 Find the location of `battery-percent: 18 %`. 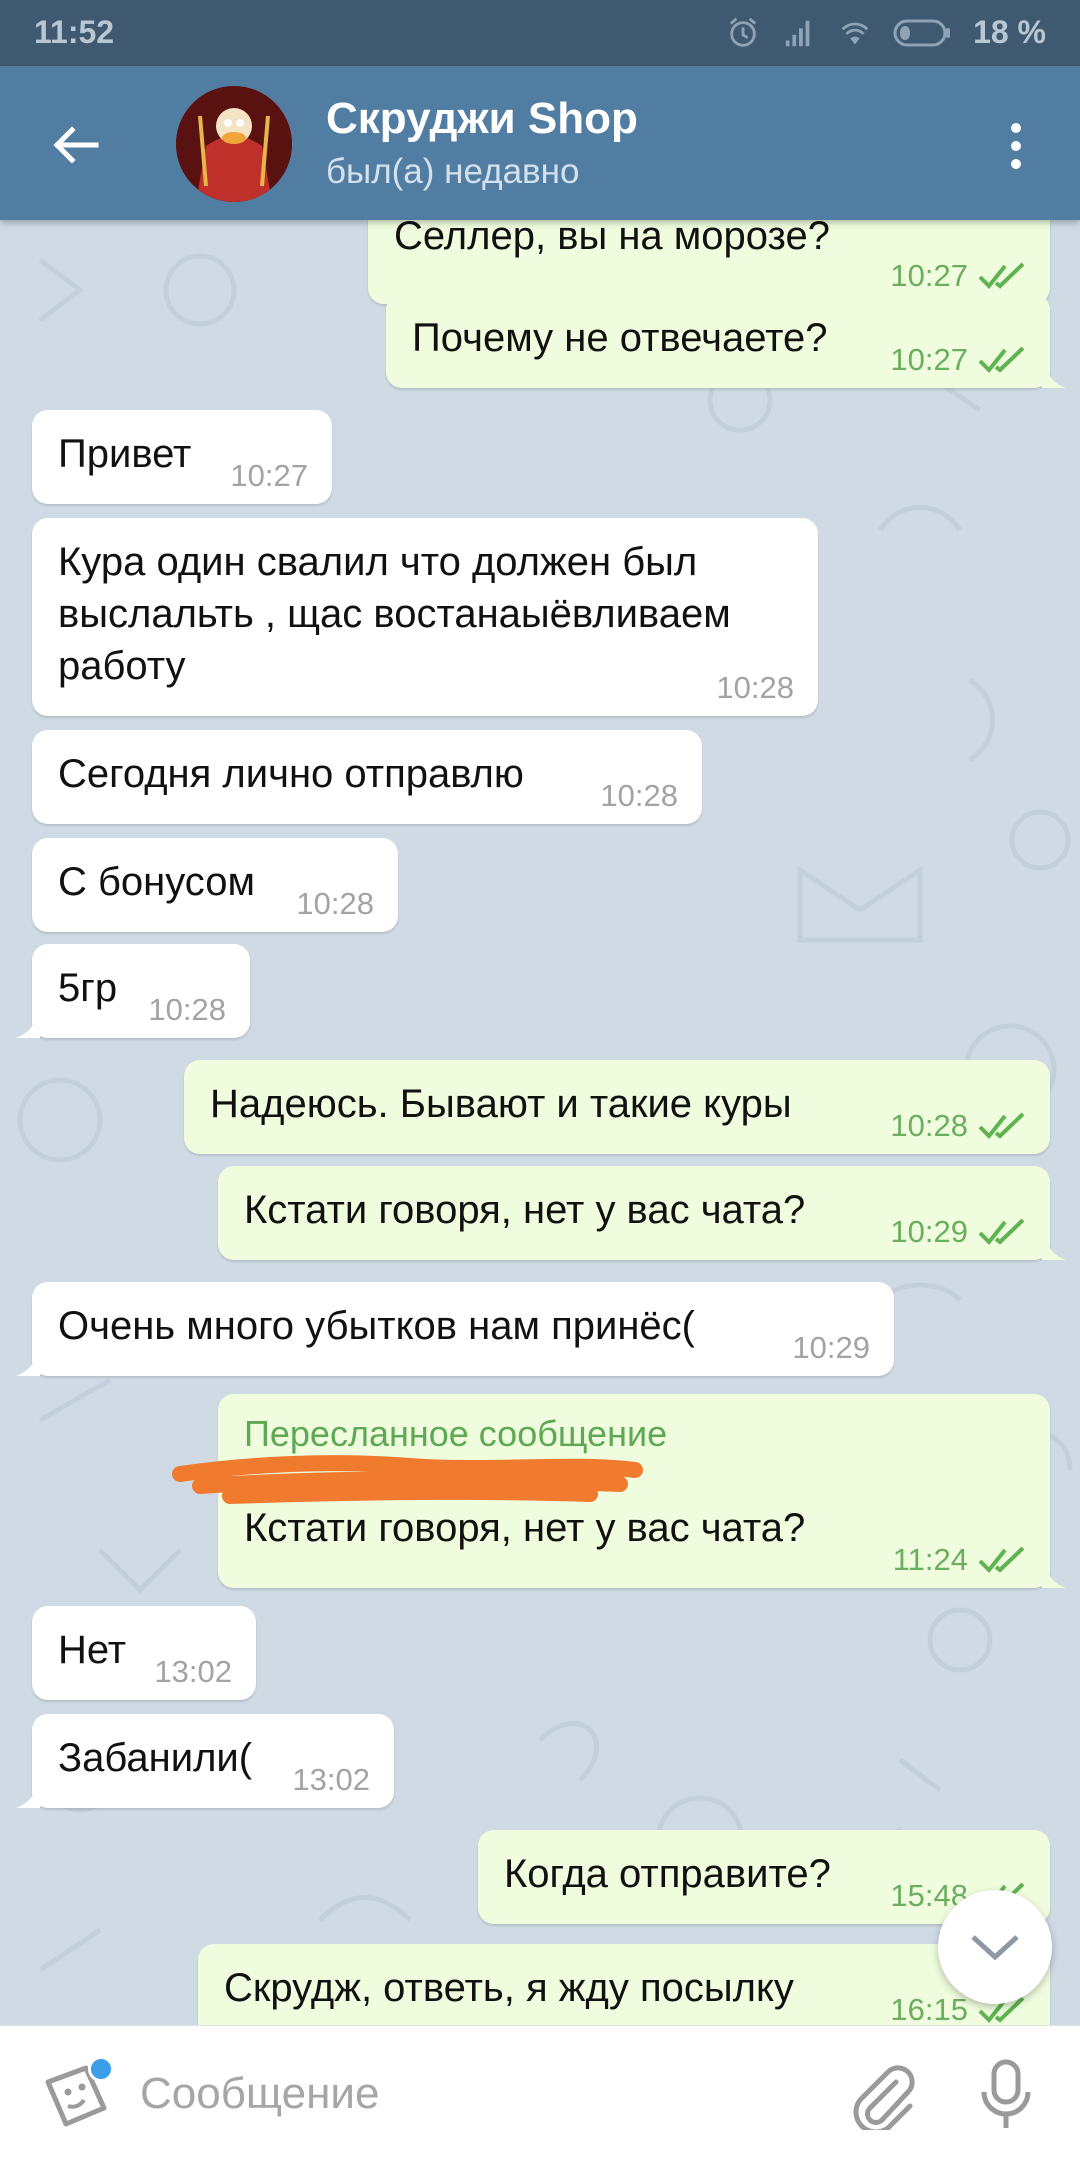

battery-percent: 18 % is located at coordinates (1009, 32).